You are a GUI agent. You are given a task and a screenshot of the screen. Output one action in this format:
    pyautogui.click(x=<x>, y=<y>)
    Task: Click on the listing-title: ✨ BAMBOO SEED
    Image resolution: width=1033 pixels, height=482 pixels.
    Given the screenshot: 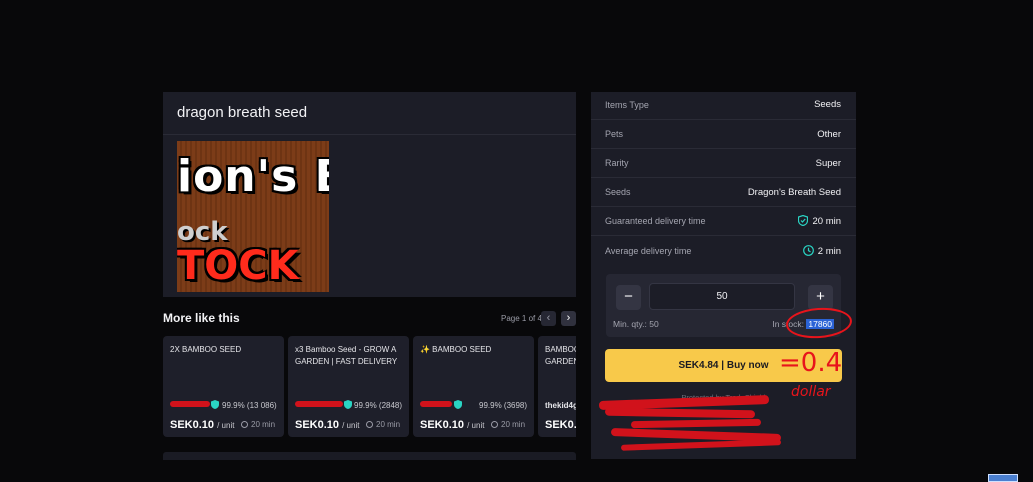 What is the action you would take?
    pyautogui.click(x=456, y=349)
    